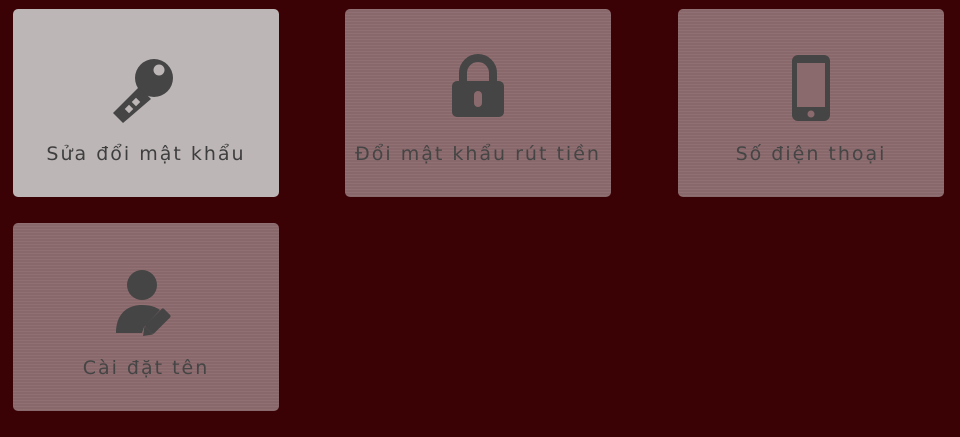 Image resolution: width=960 pixels, height=437 pixels. What do you see at coordinates (146, 88) in the screenshot?
I see `key-icon` at bounding box center [146, 88].